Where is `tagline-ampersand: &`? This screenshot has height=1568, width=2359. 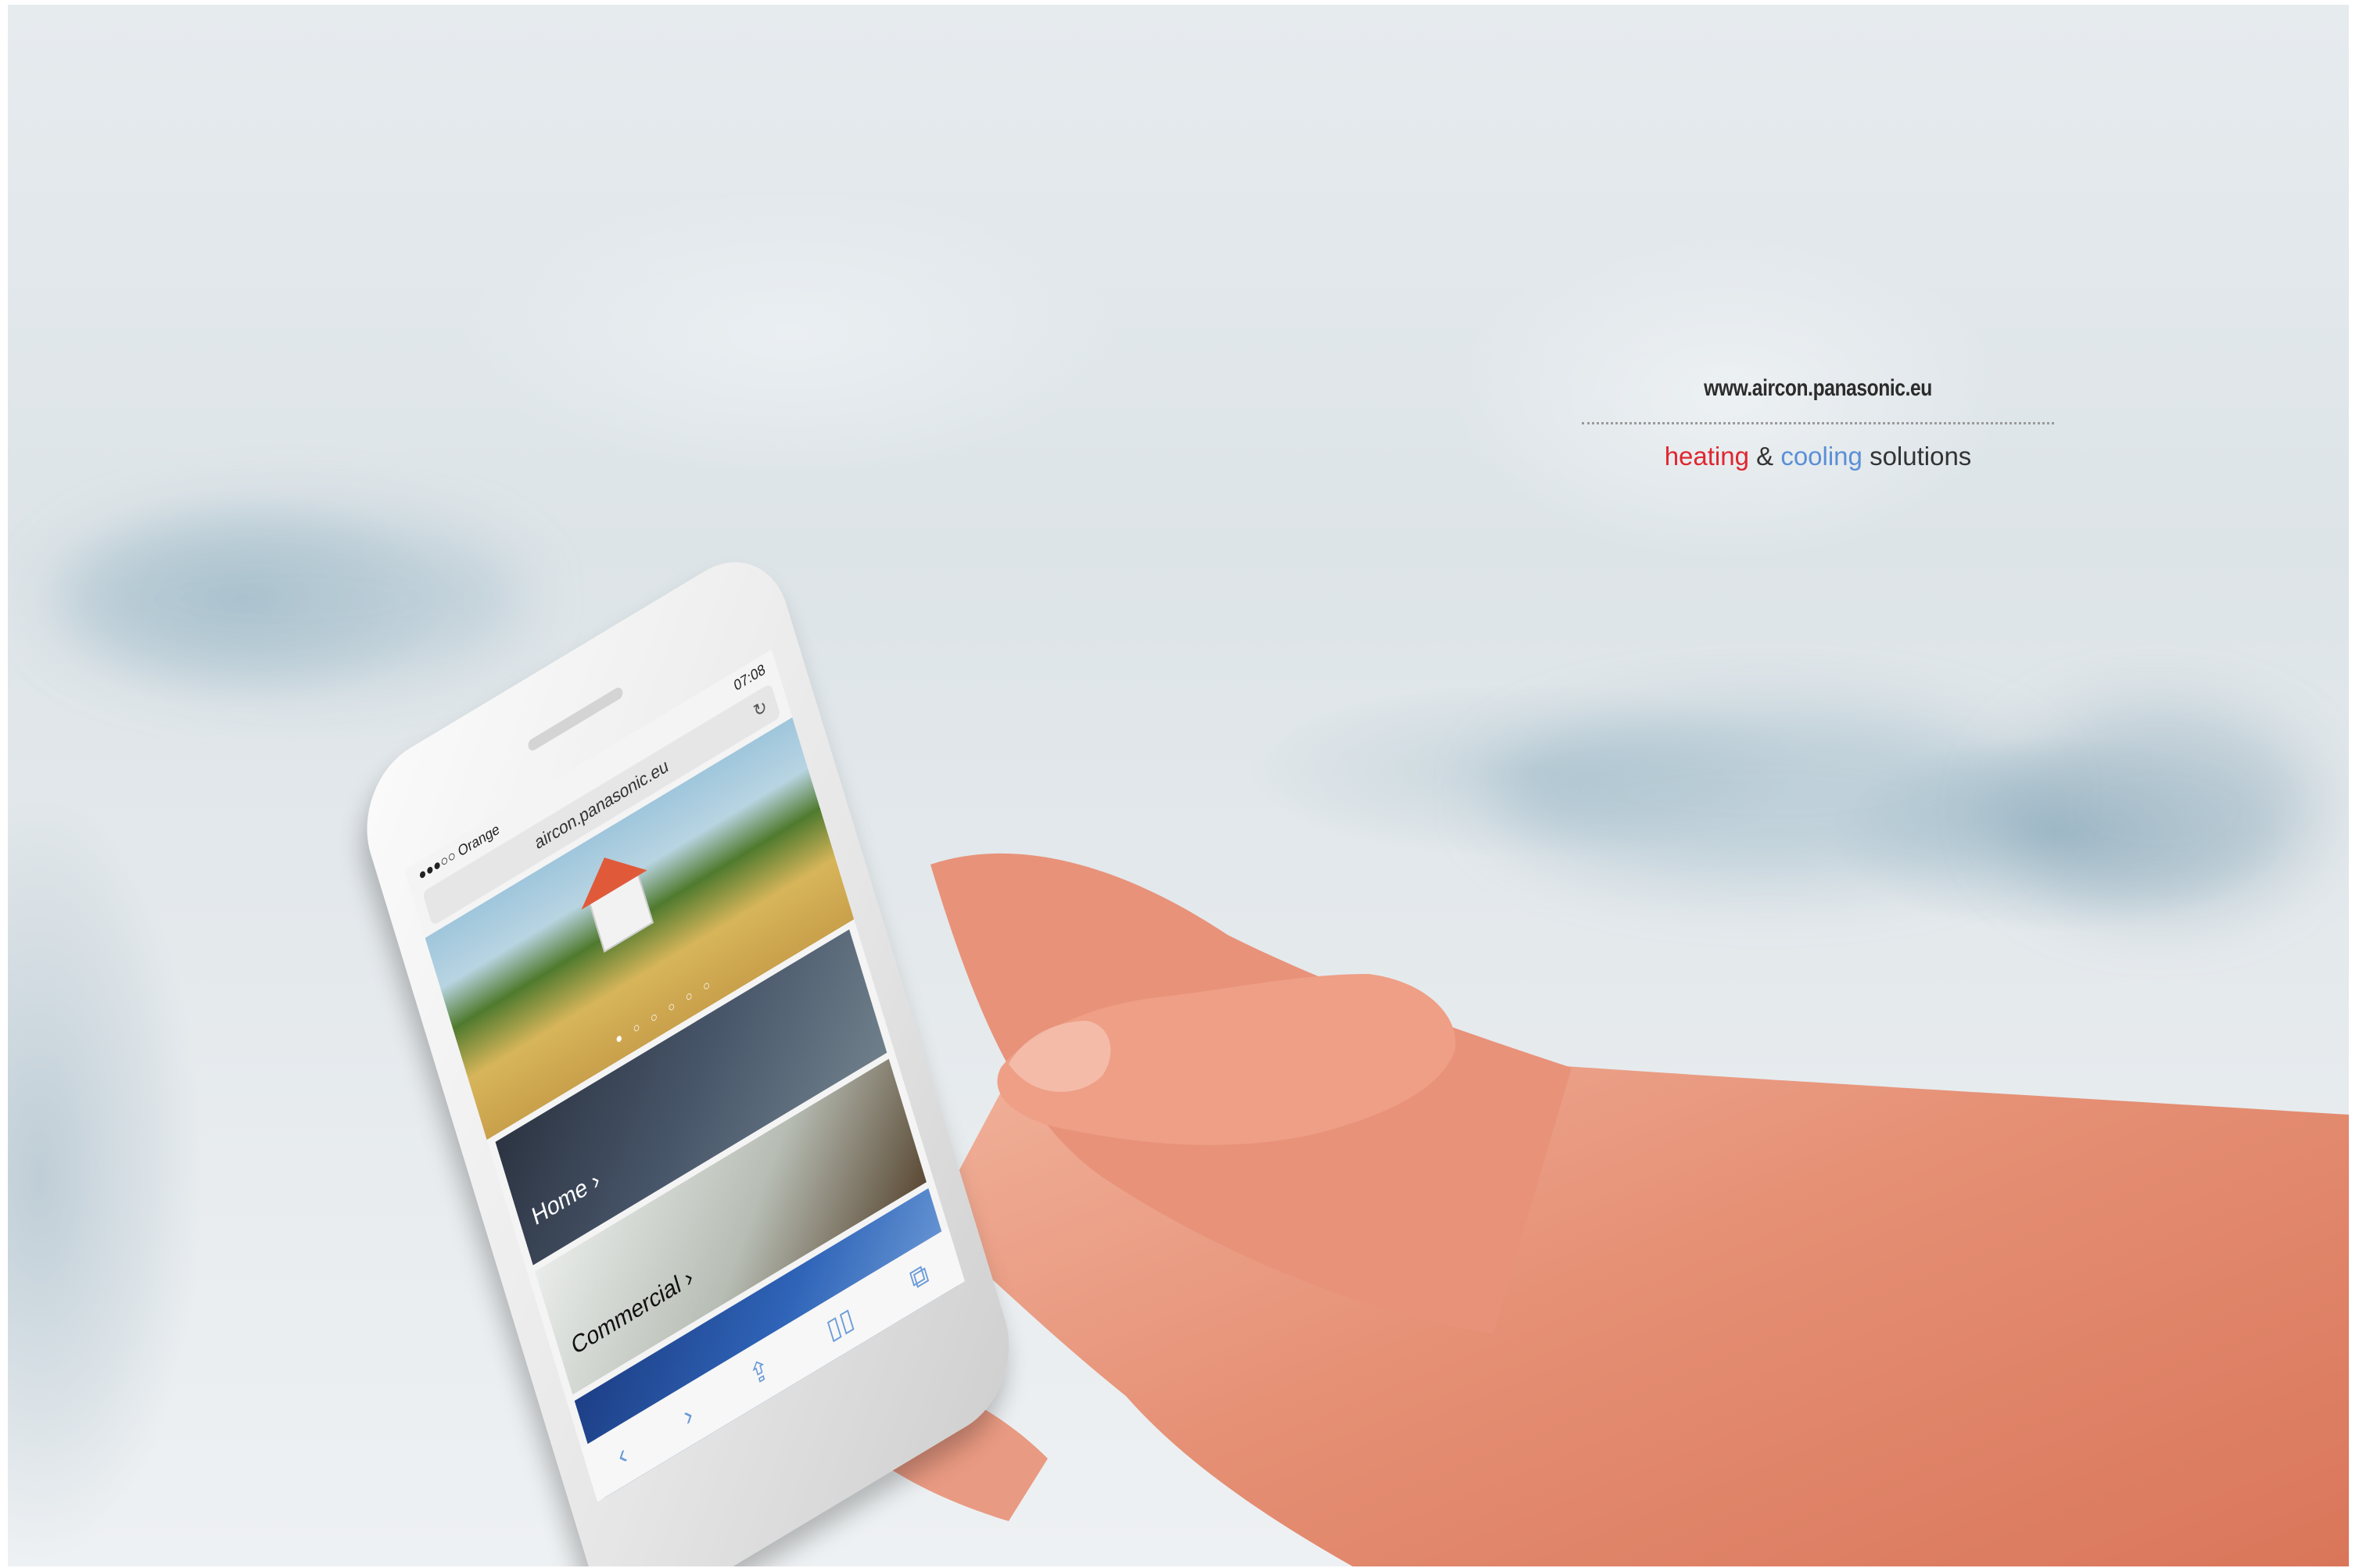 tagline-ampersand: & is located at coordinates (1765, 456).